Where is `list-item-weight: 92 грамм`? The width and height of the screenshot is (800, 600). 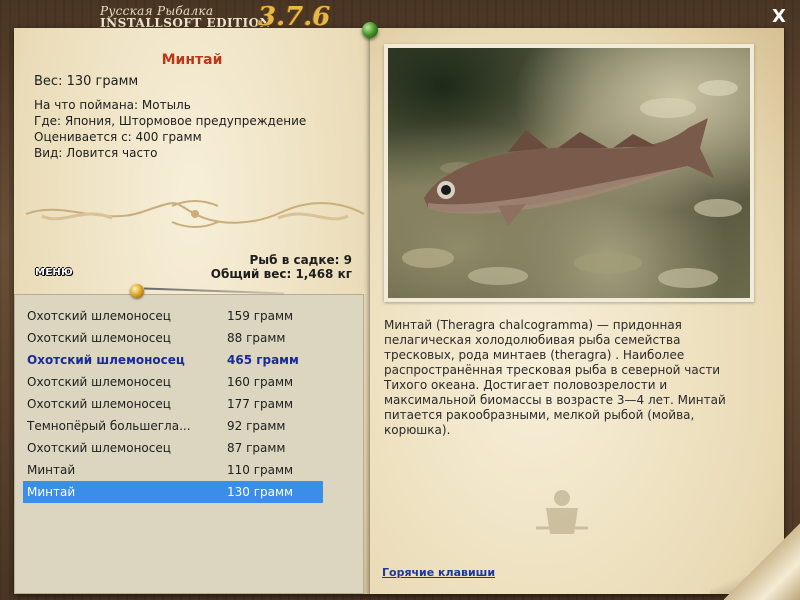
list-item-weight: 92 грамм is located at coordinates (256, 426).